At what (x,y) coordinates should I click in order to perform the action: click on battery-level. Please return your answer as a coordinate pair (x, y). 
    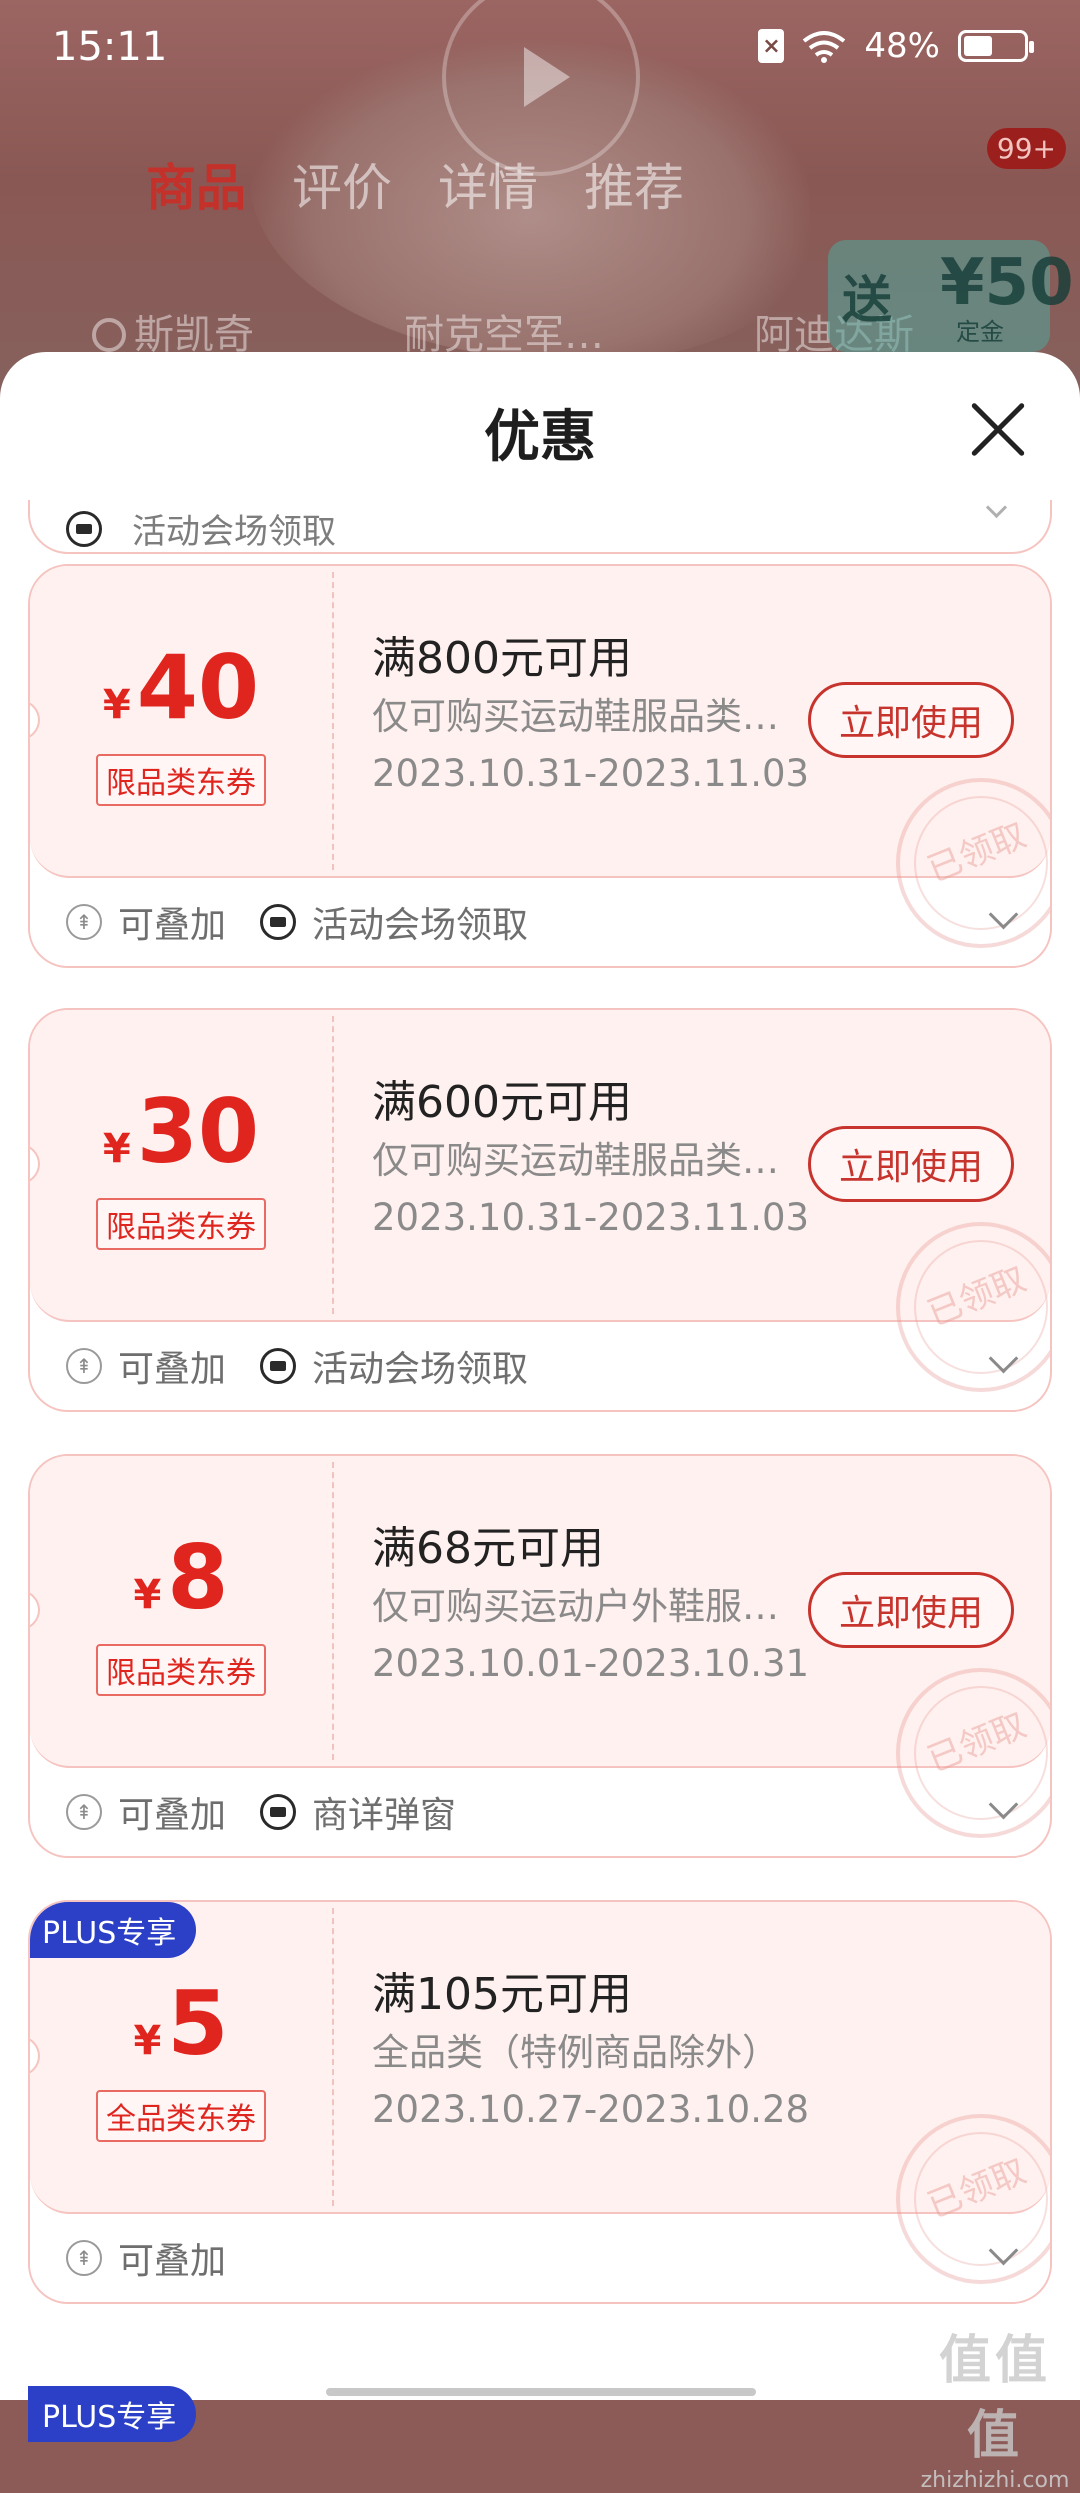
    Looking at the image, I should click on (978, 46).